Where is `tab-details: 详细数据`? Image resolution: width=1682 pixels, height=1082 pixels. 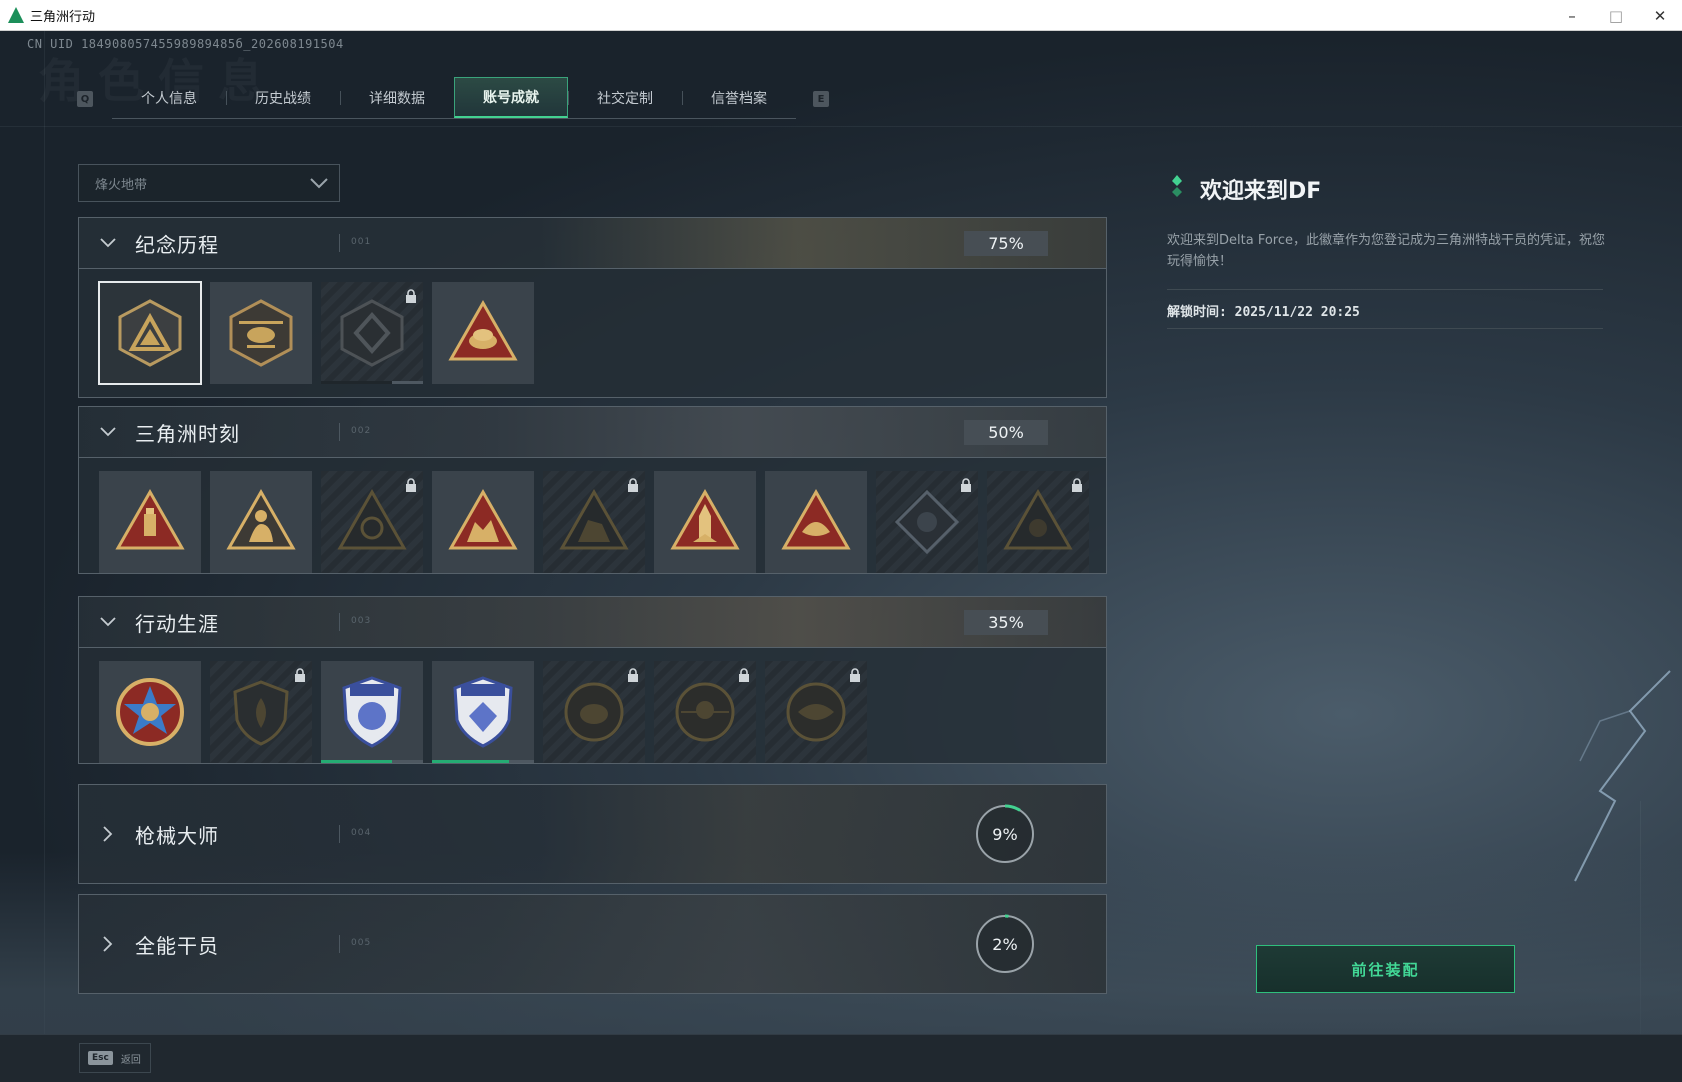
tab-details: 详细数据 is located at coordinates (397, 97).